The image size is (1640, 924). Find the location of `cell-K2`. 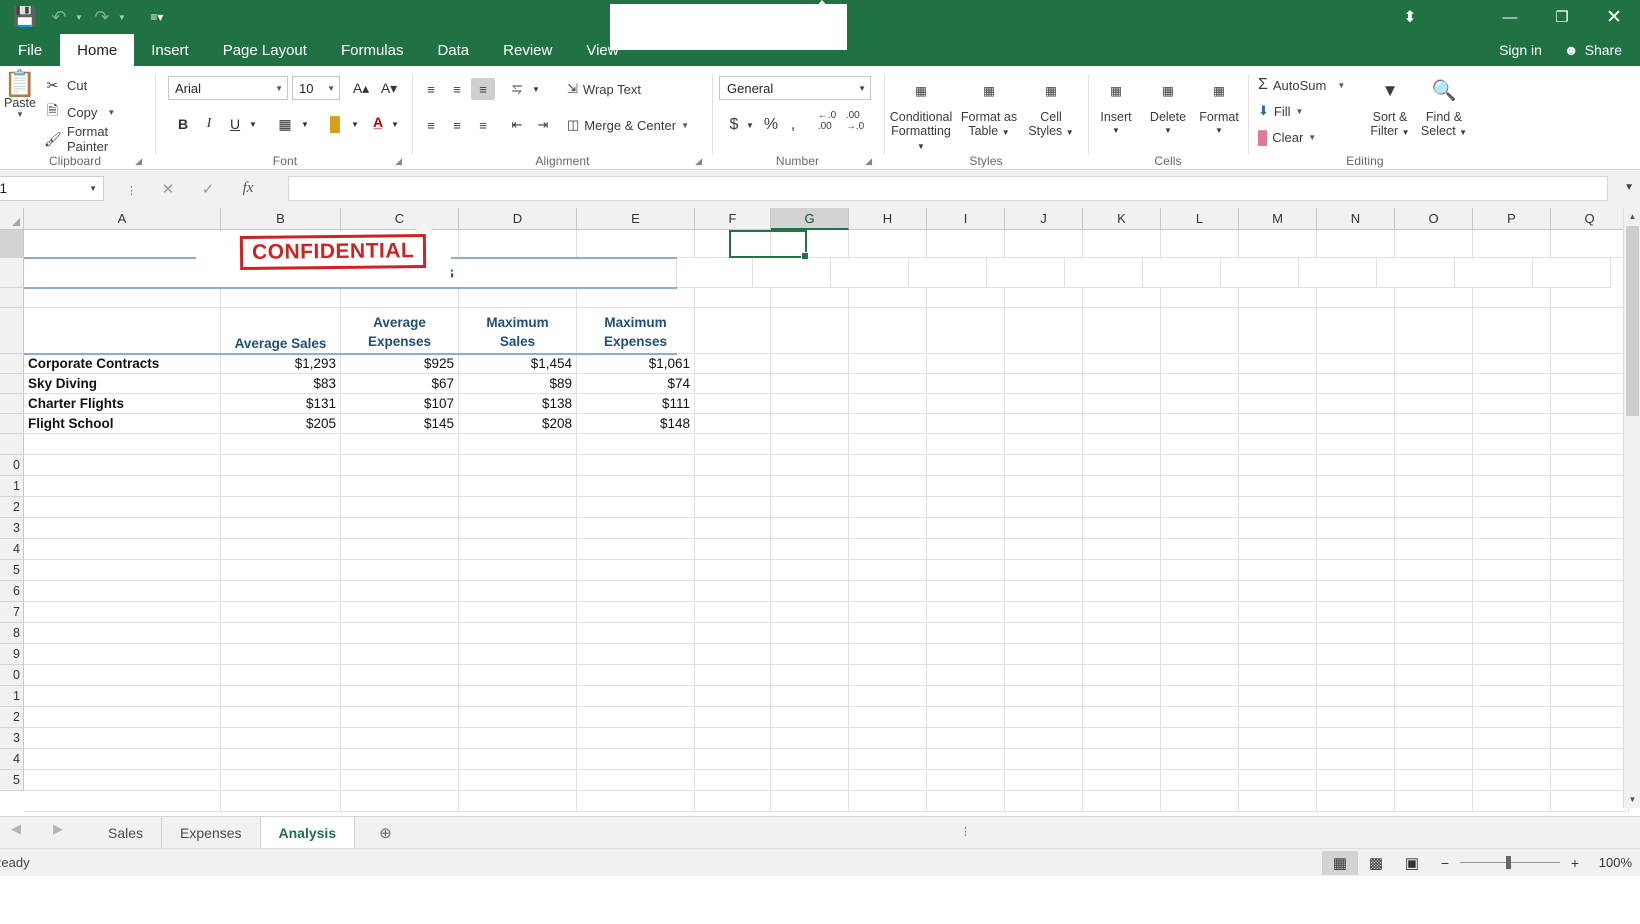

cell-K2 is located at coordinates (1104, 273).